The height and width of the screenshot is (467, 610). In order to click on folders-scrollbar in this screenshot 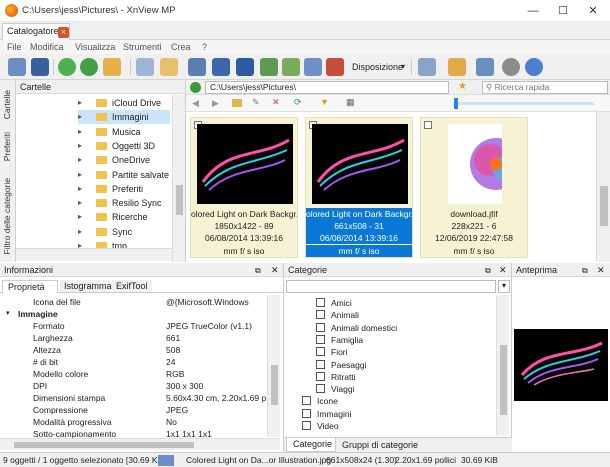, I will do `click(178, 178)`.